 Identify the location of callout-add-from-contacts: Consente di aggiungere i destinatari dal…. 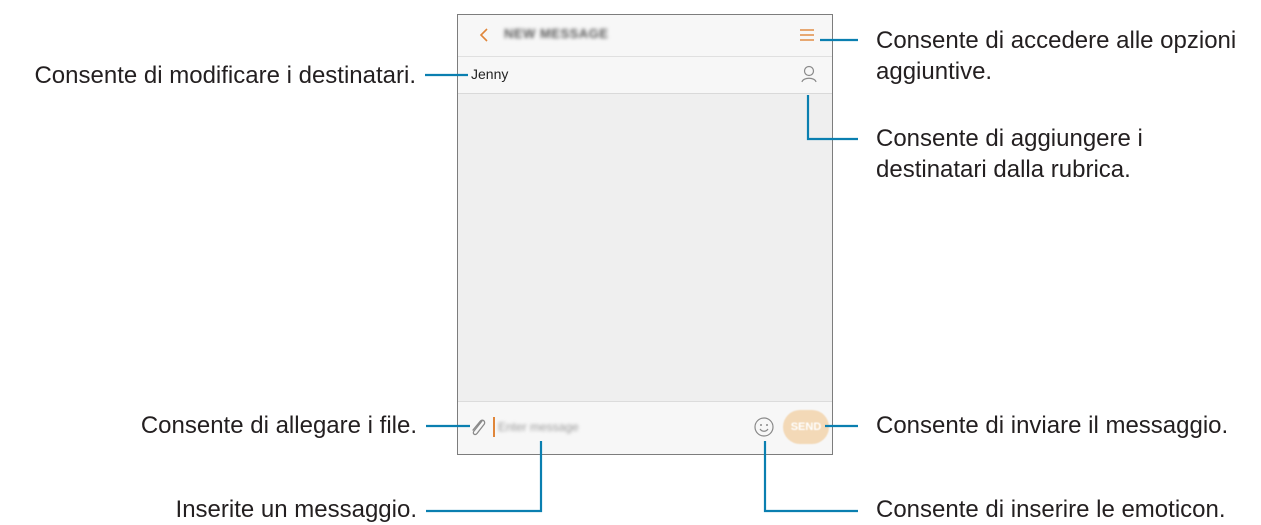
(1009, 154).